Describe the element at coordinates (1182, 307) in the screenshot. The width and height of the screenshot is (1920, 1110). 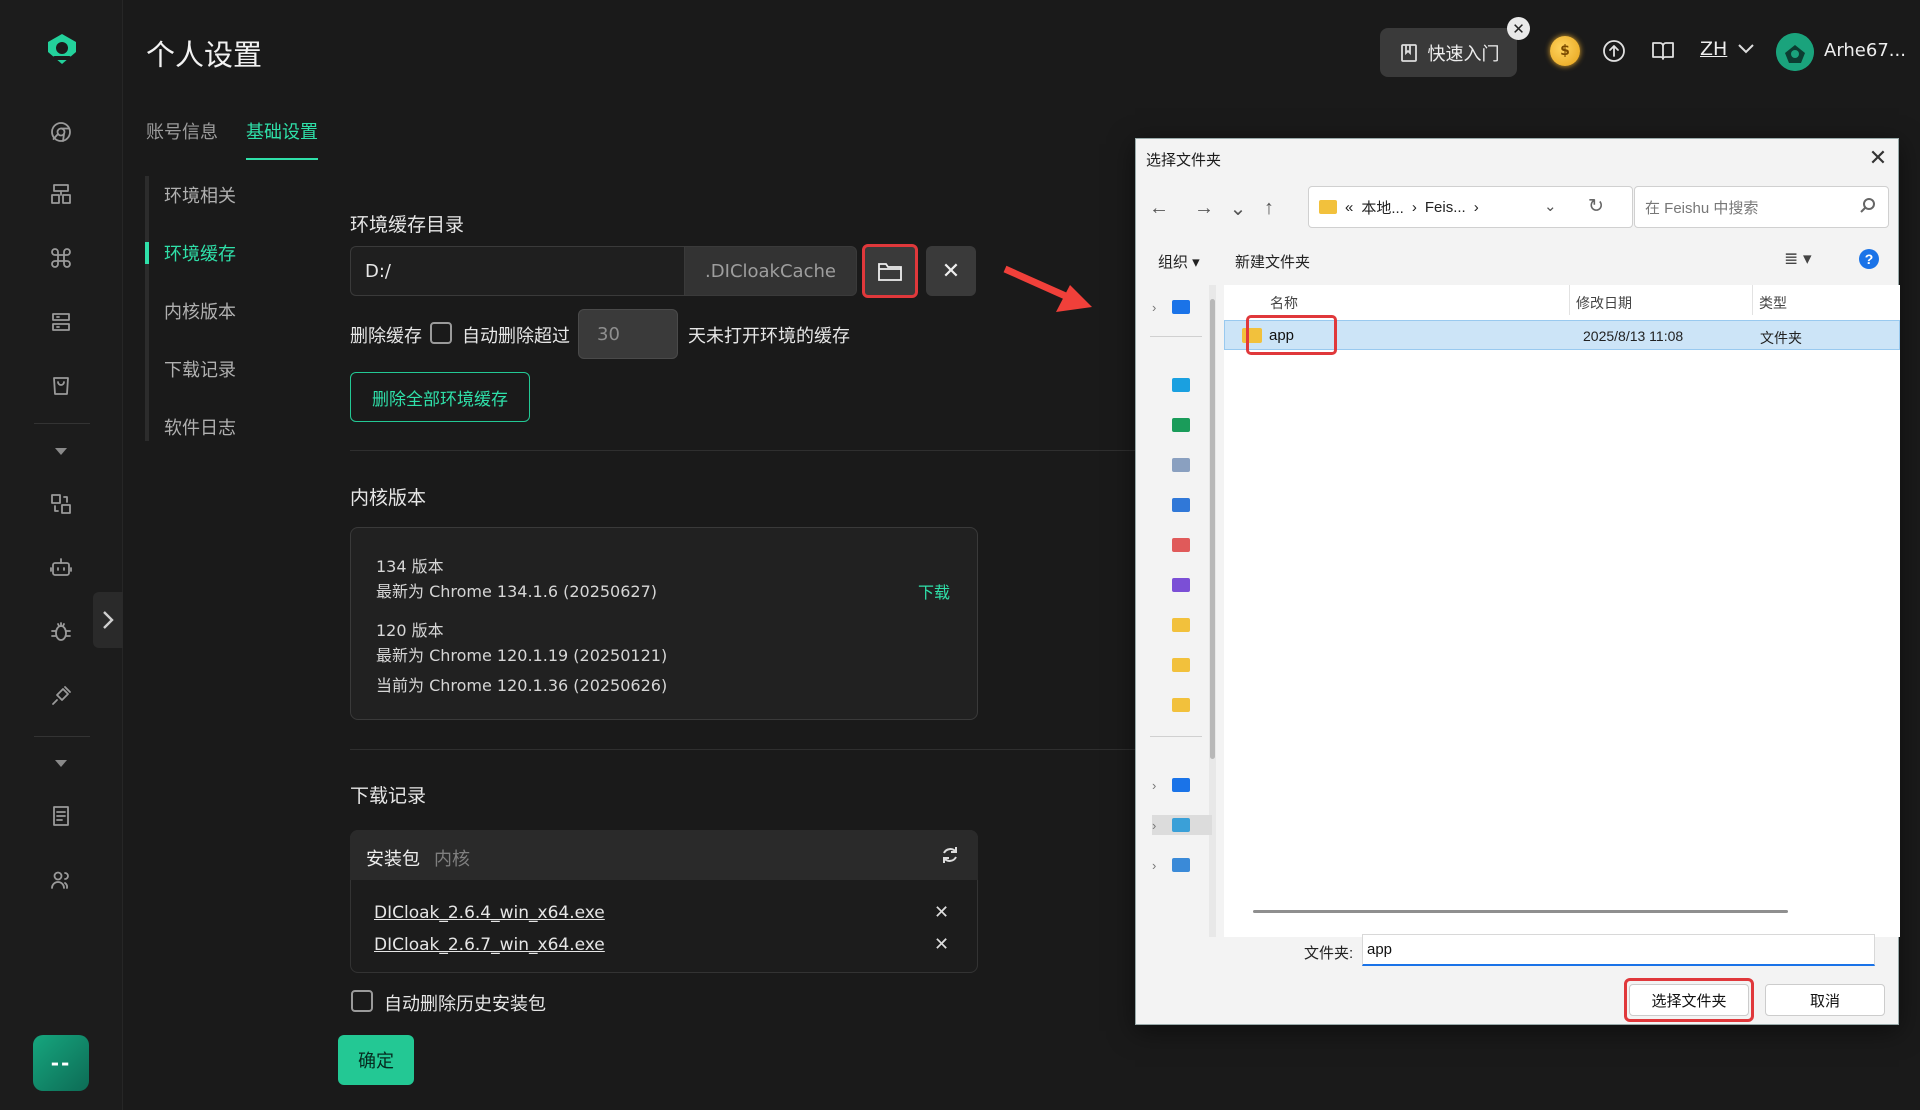
I see `tree-item-onedrive: ›` at that location.